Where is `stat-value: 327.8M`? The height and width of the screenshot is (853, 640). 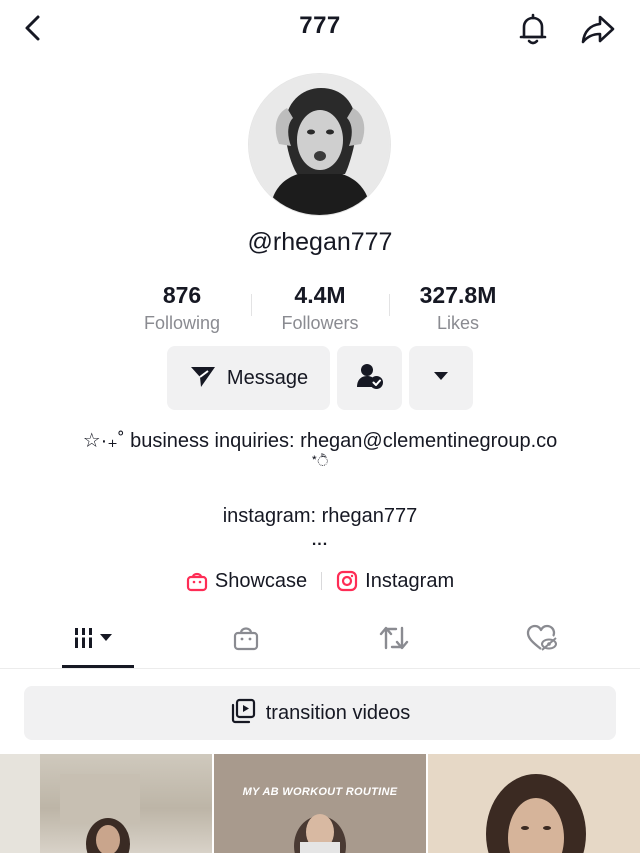
stat-value: 327.8M is located at coordinates (458, 295).